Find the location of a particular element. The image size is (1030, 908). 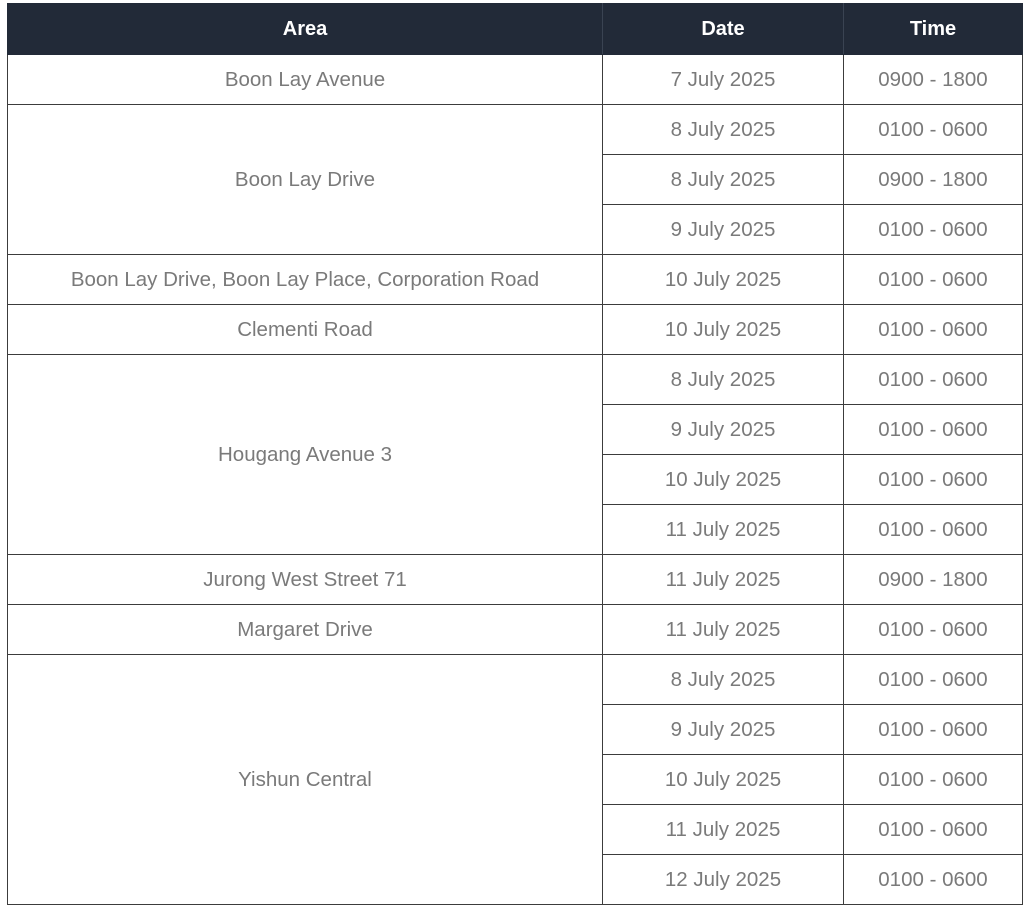

area-cell: Clementi Road is located at coordinates (305, 329).